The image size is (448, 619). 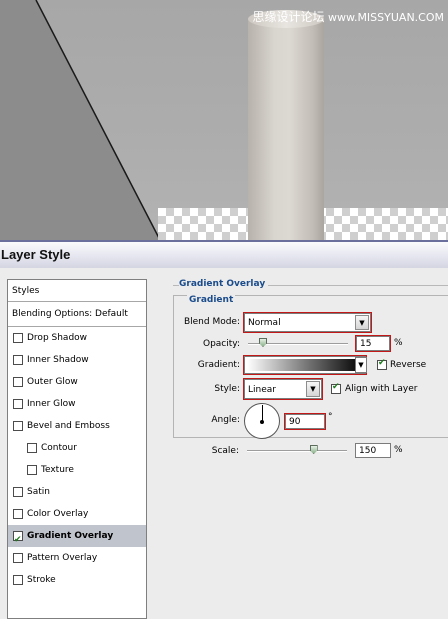 I want to click on scale-label: Scale:, so click(x=225, y=451).